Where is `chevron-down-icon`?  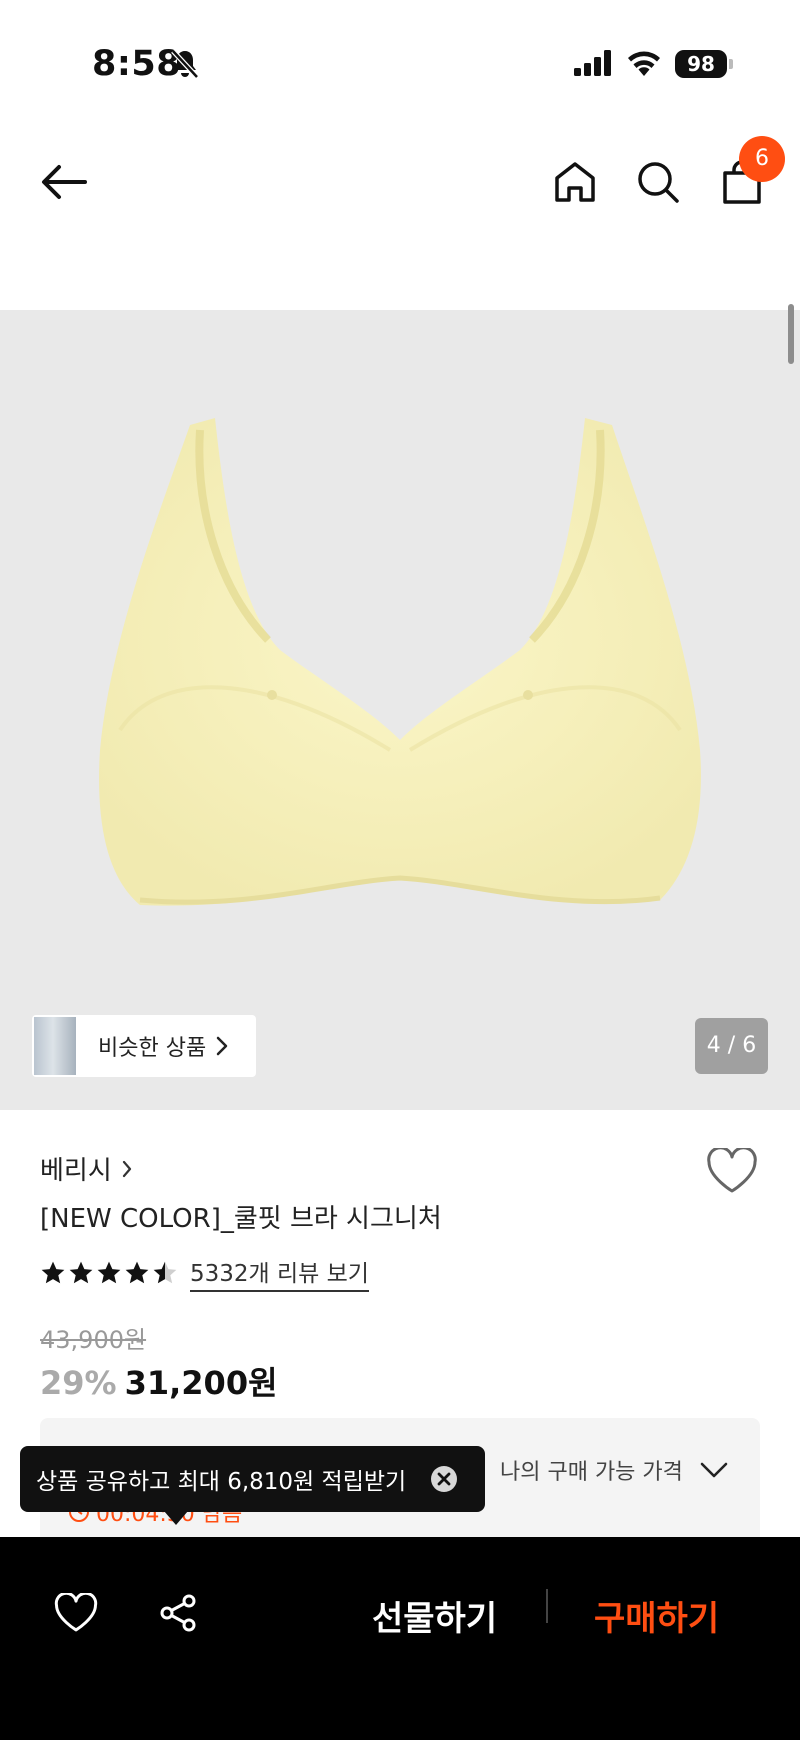
chevron-down-icon is located at coordinates (714, 1470).